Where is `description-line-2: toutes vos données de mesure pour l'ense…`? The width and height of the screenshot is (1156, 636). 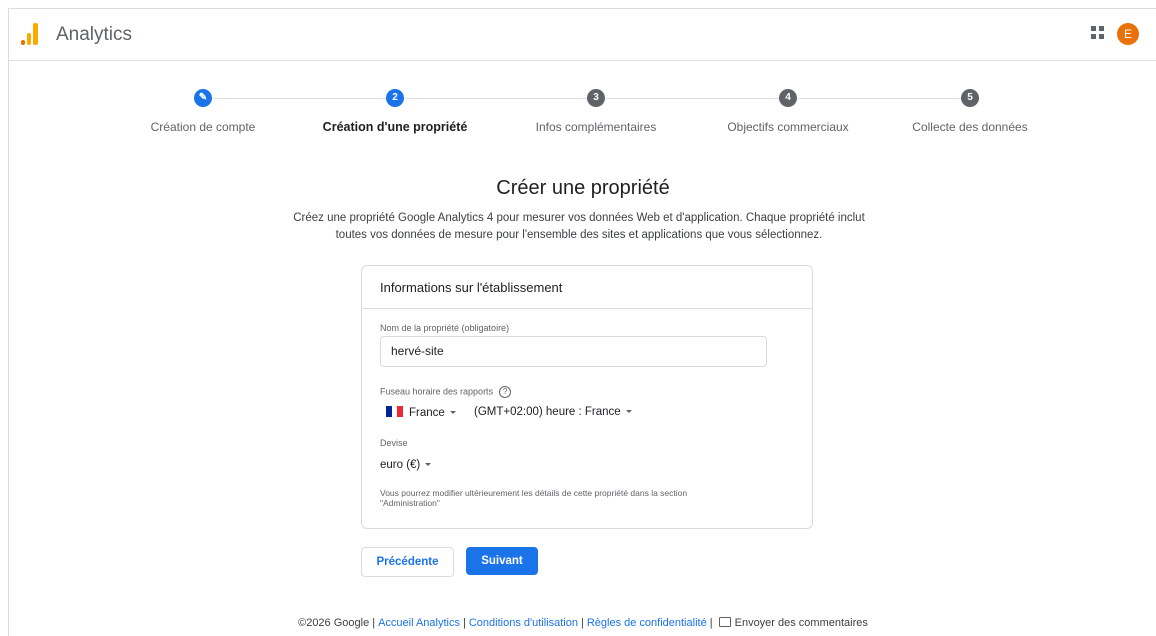 description-line-2: toutes vos données de mesure pour l'ense… is located at coordinates (579, 235).